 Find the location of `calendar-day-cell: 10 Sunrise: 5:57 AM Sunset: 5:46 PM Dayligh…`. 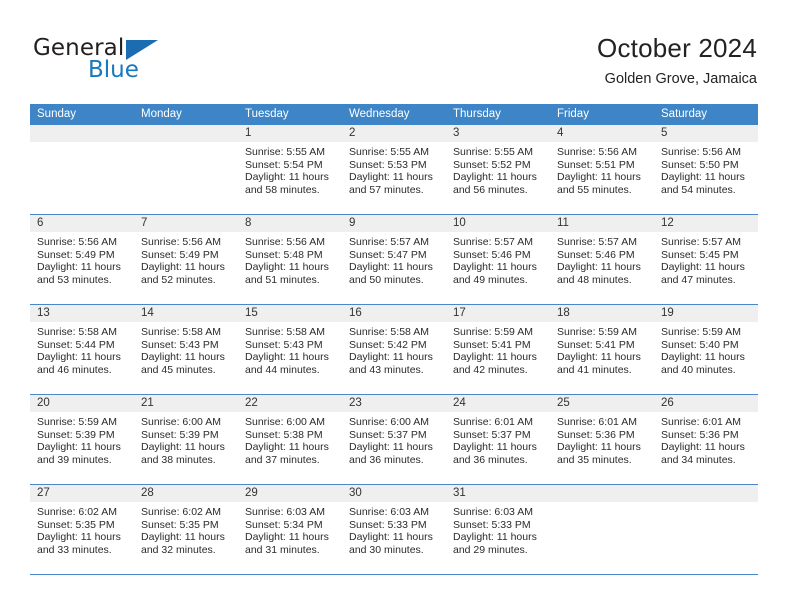

calendar-day-cell: 10 Sunrise: 5:57 AM Sunset: 5:46 PM Dayligh… is located at coordinates (498, 259).